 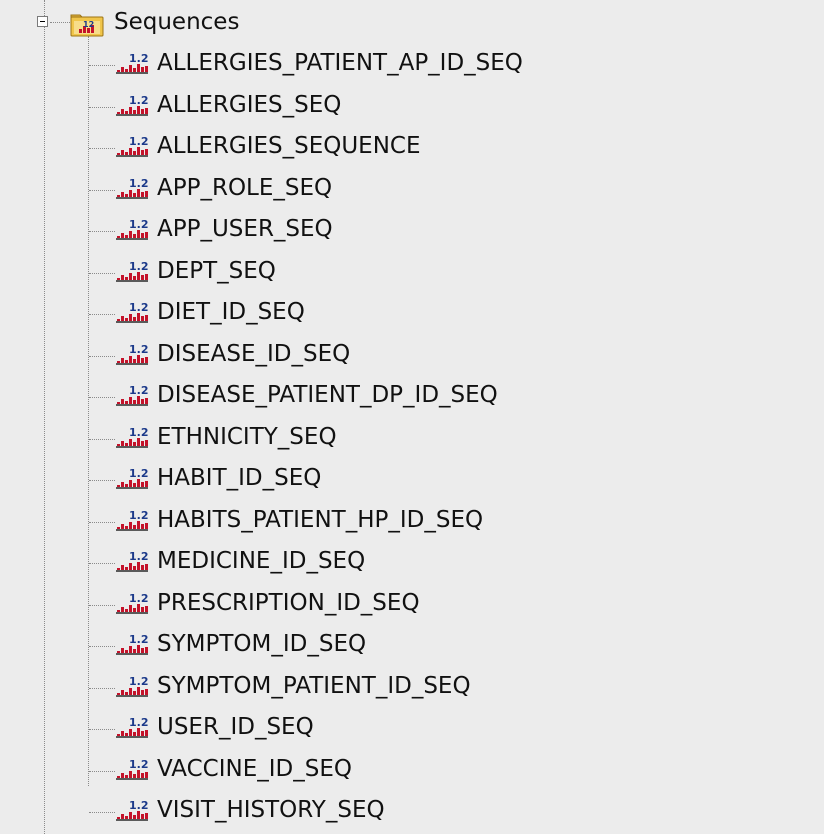 What do you see at coordinates (412, 270) in the screenshot?
I see `sequence-item: 1.2 DEPT_SEQ` at bounding box center [412, 270].